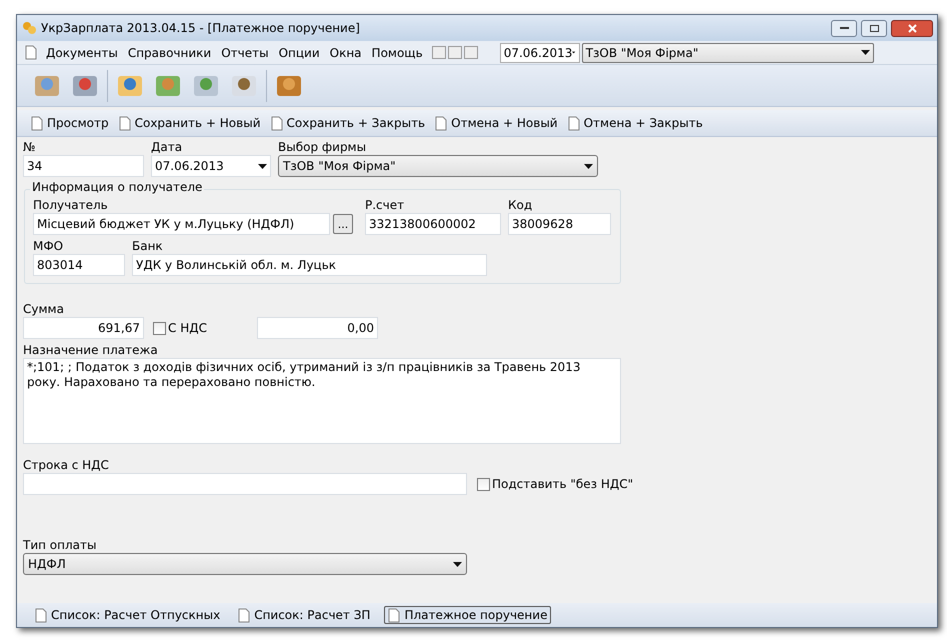  I want to click on field-label: Р.счет, so click(385, 205).